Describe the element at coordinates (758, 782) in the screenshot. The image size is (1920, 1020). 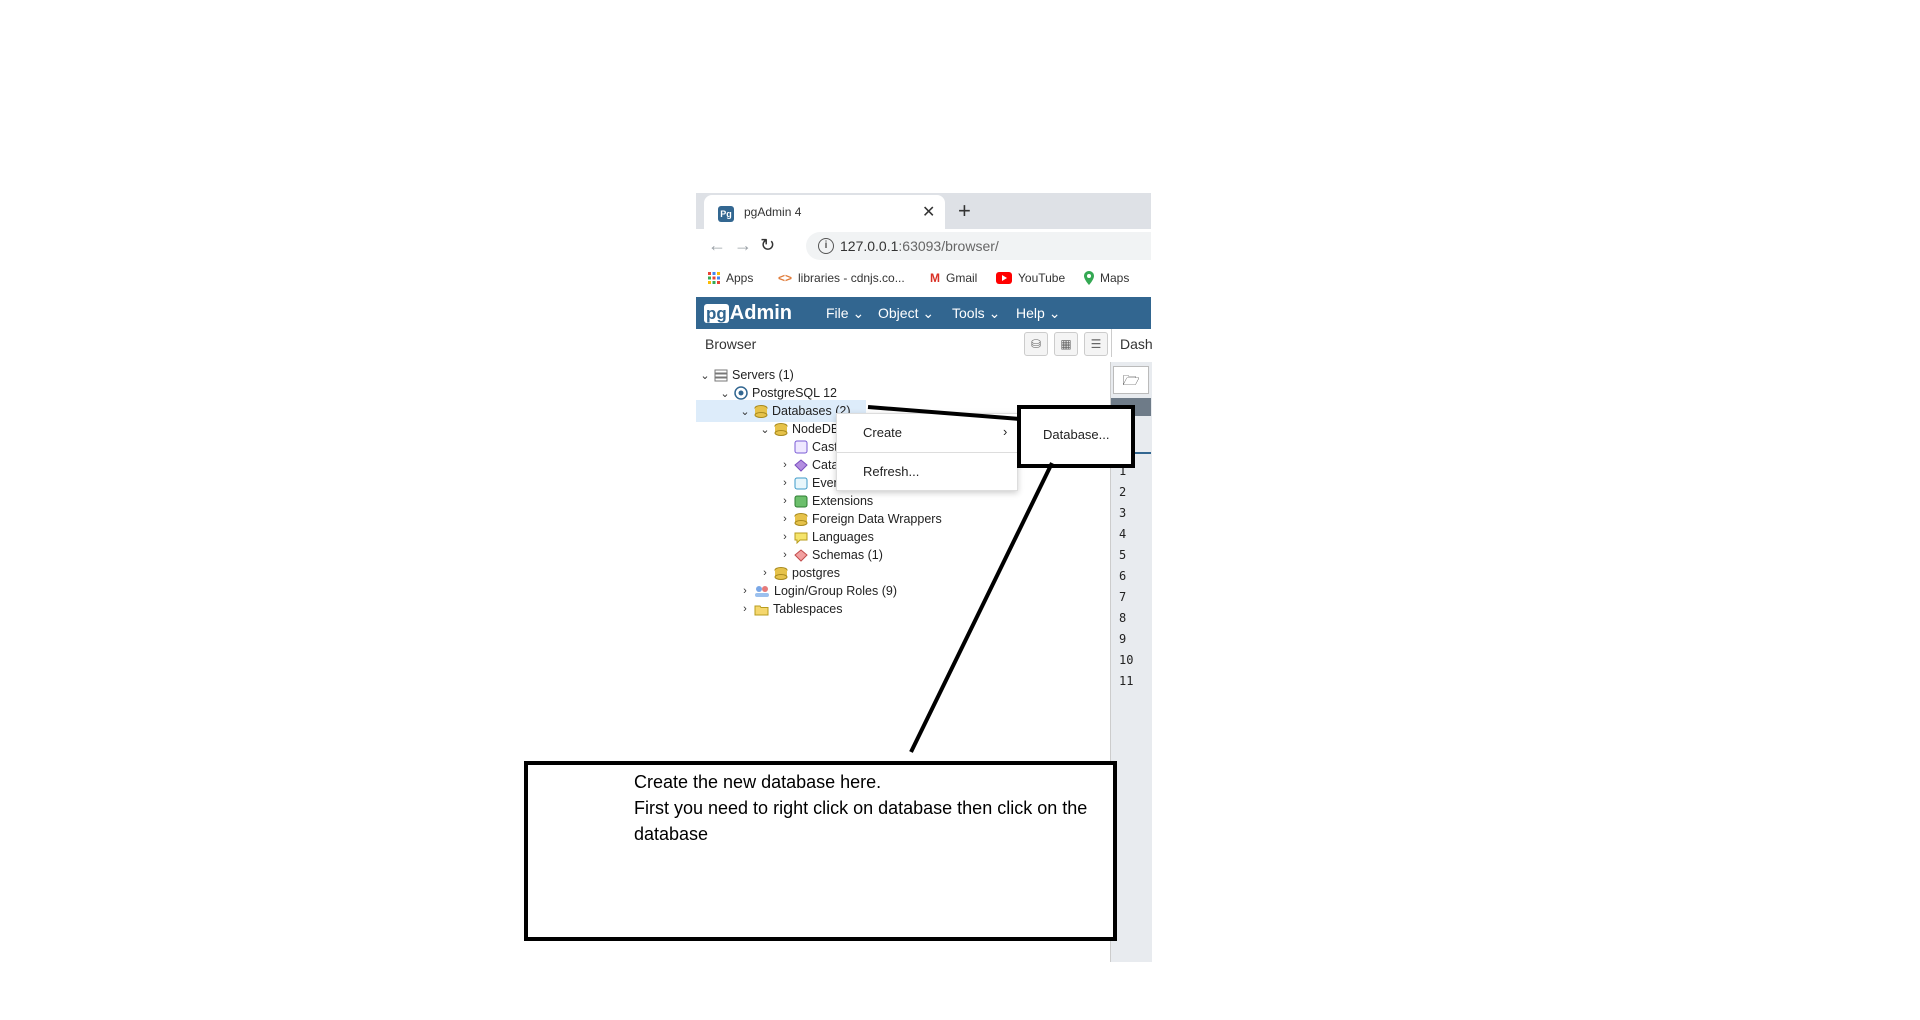
I see `annotation-line-1: Create the new database here.` at that location.